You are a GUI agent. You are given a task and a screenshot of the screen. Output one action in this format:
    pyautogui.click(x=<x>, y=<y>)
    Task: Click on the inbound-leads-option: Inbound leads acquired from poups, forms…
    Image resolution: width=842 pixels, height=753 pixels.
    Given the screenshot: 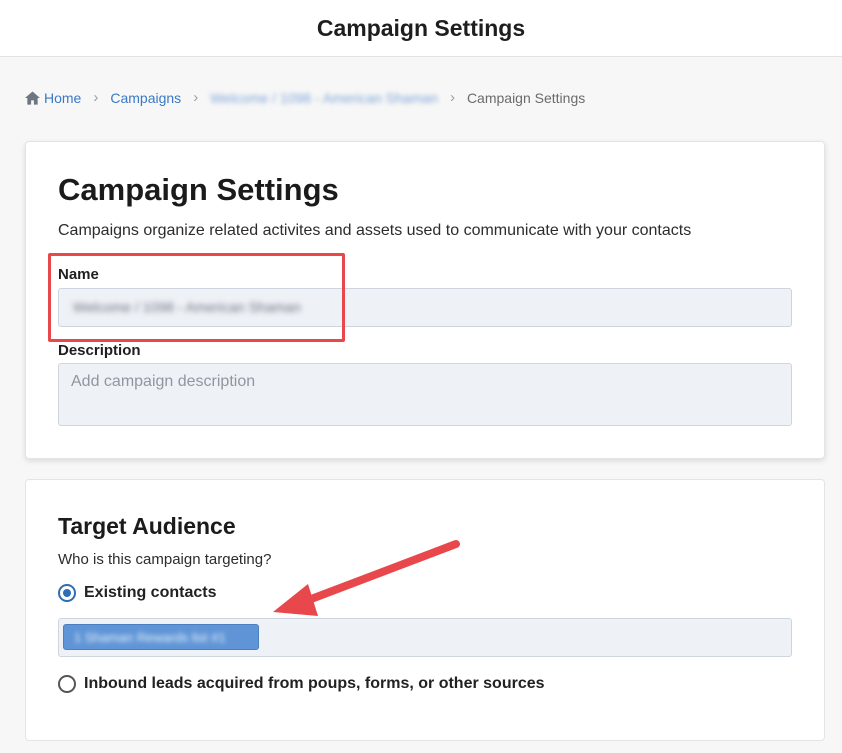 What is the action you would take?
    pyautogui.click(x=301, y=684)
    